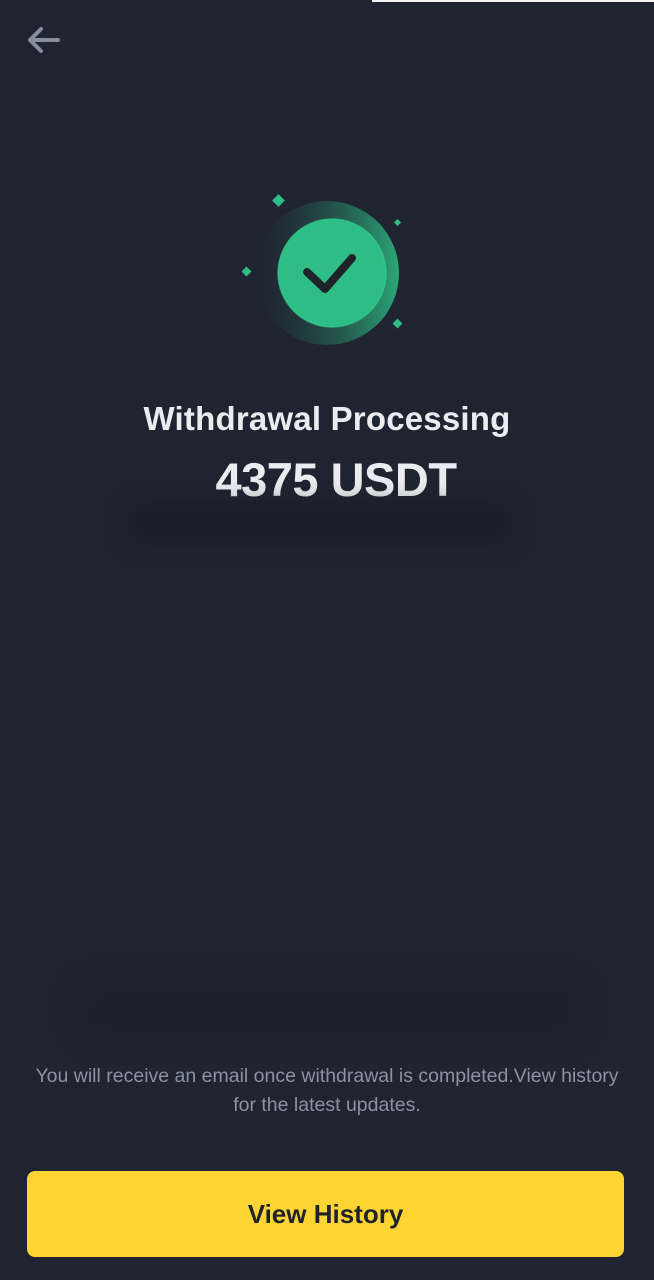  I want to click on status-bar-strip, so click(513, 1).